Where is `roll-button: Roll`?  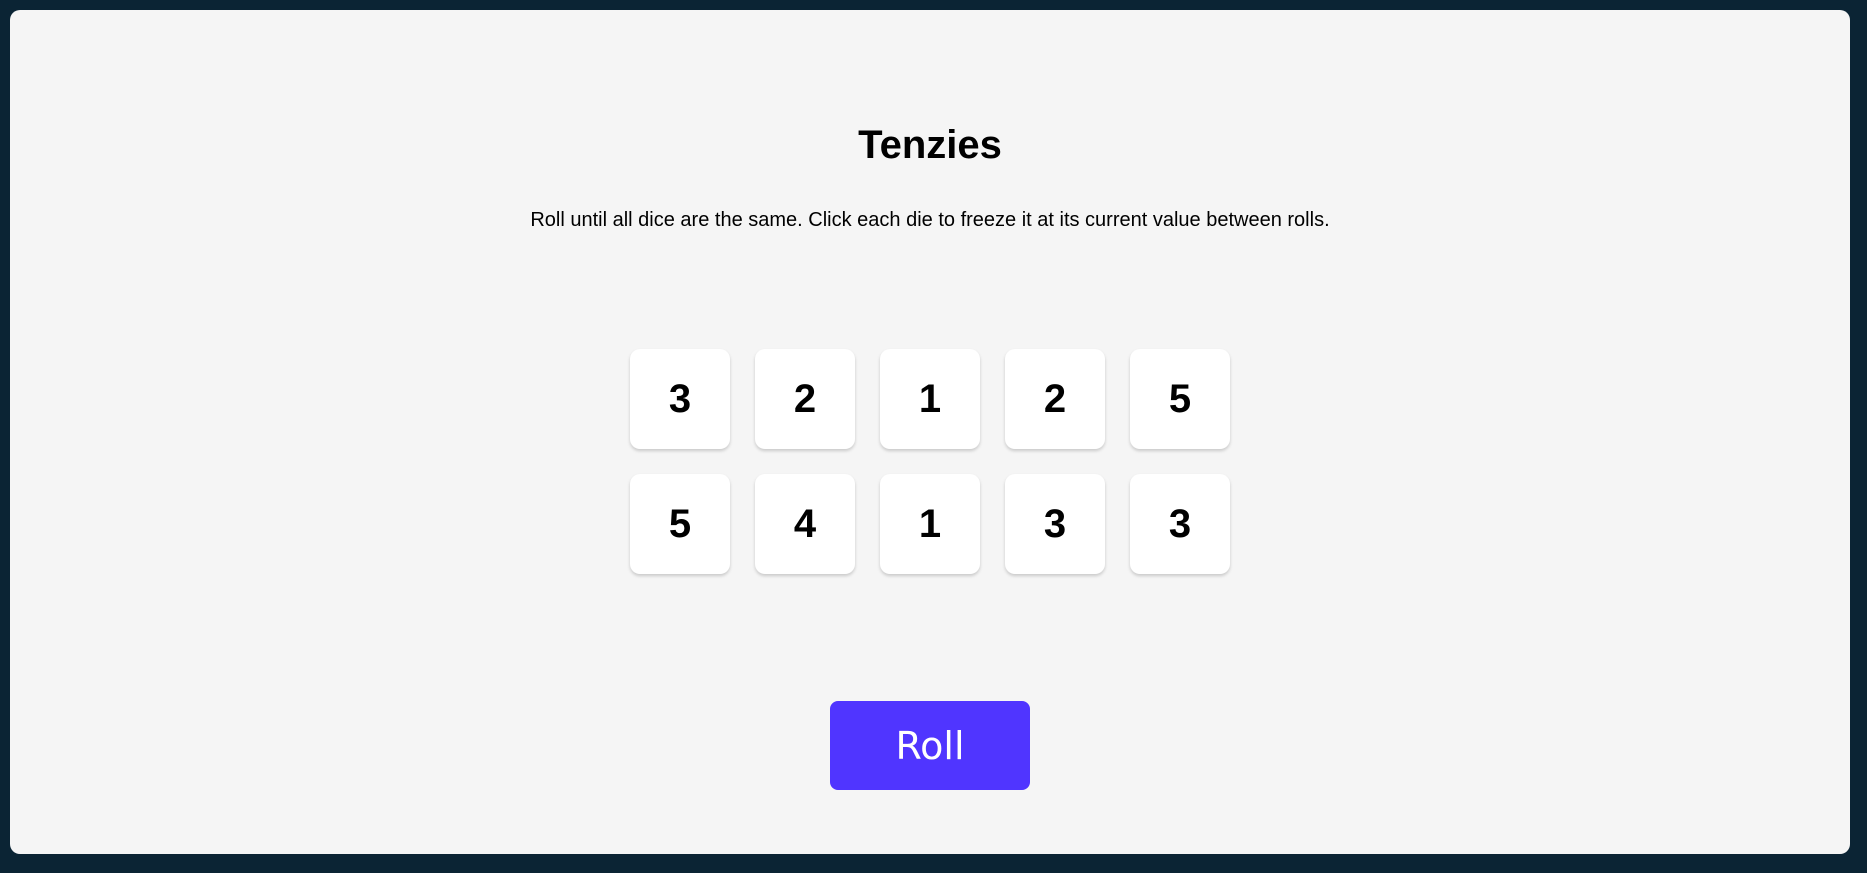 roll-button: Roll is located at coordinates (930, 745).